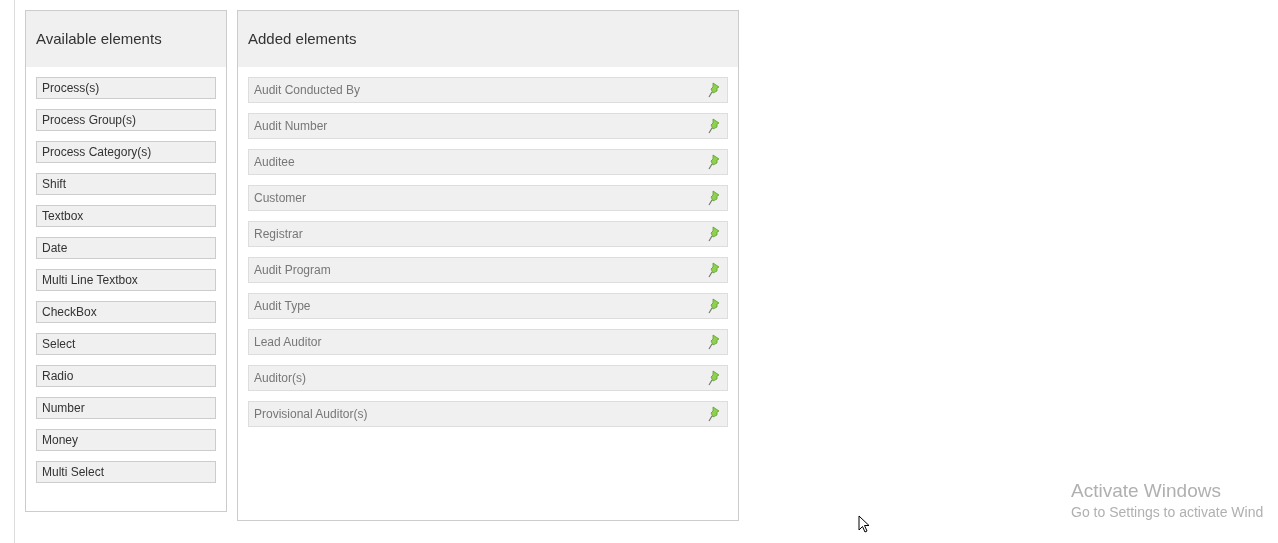 Image resolution: width=1278 pixels, height=543 pixels. I want to click on element-item: Date, so click(126, 248).